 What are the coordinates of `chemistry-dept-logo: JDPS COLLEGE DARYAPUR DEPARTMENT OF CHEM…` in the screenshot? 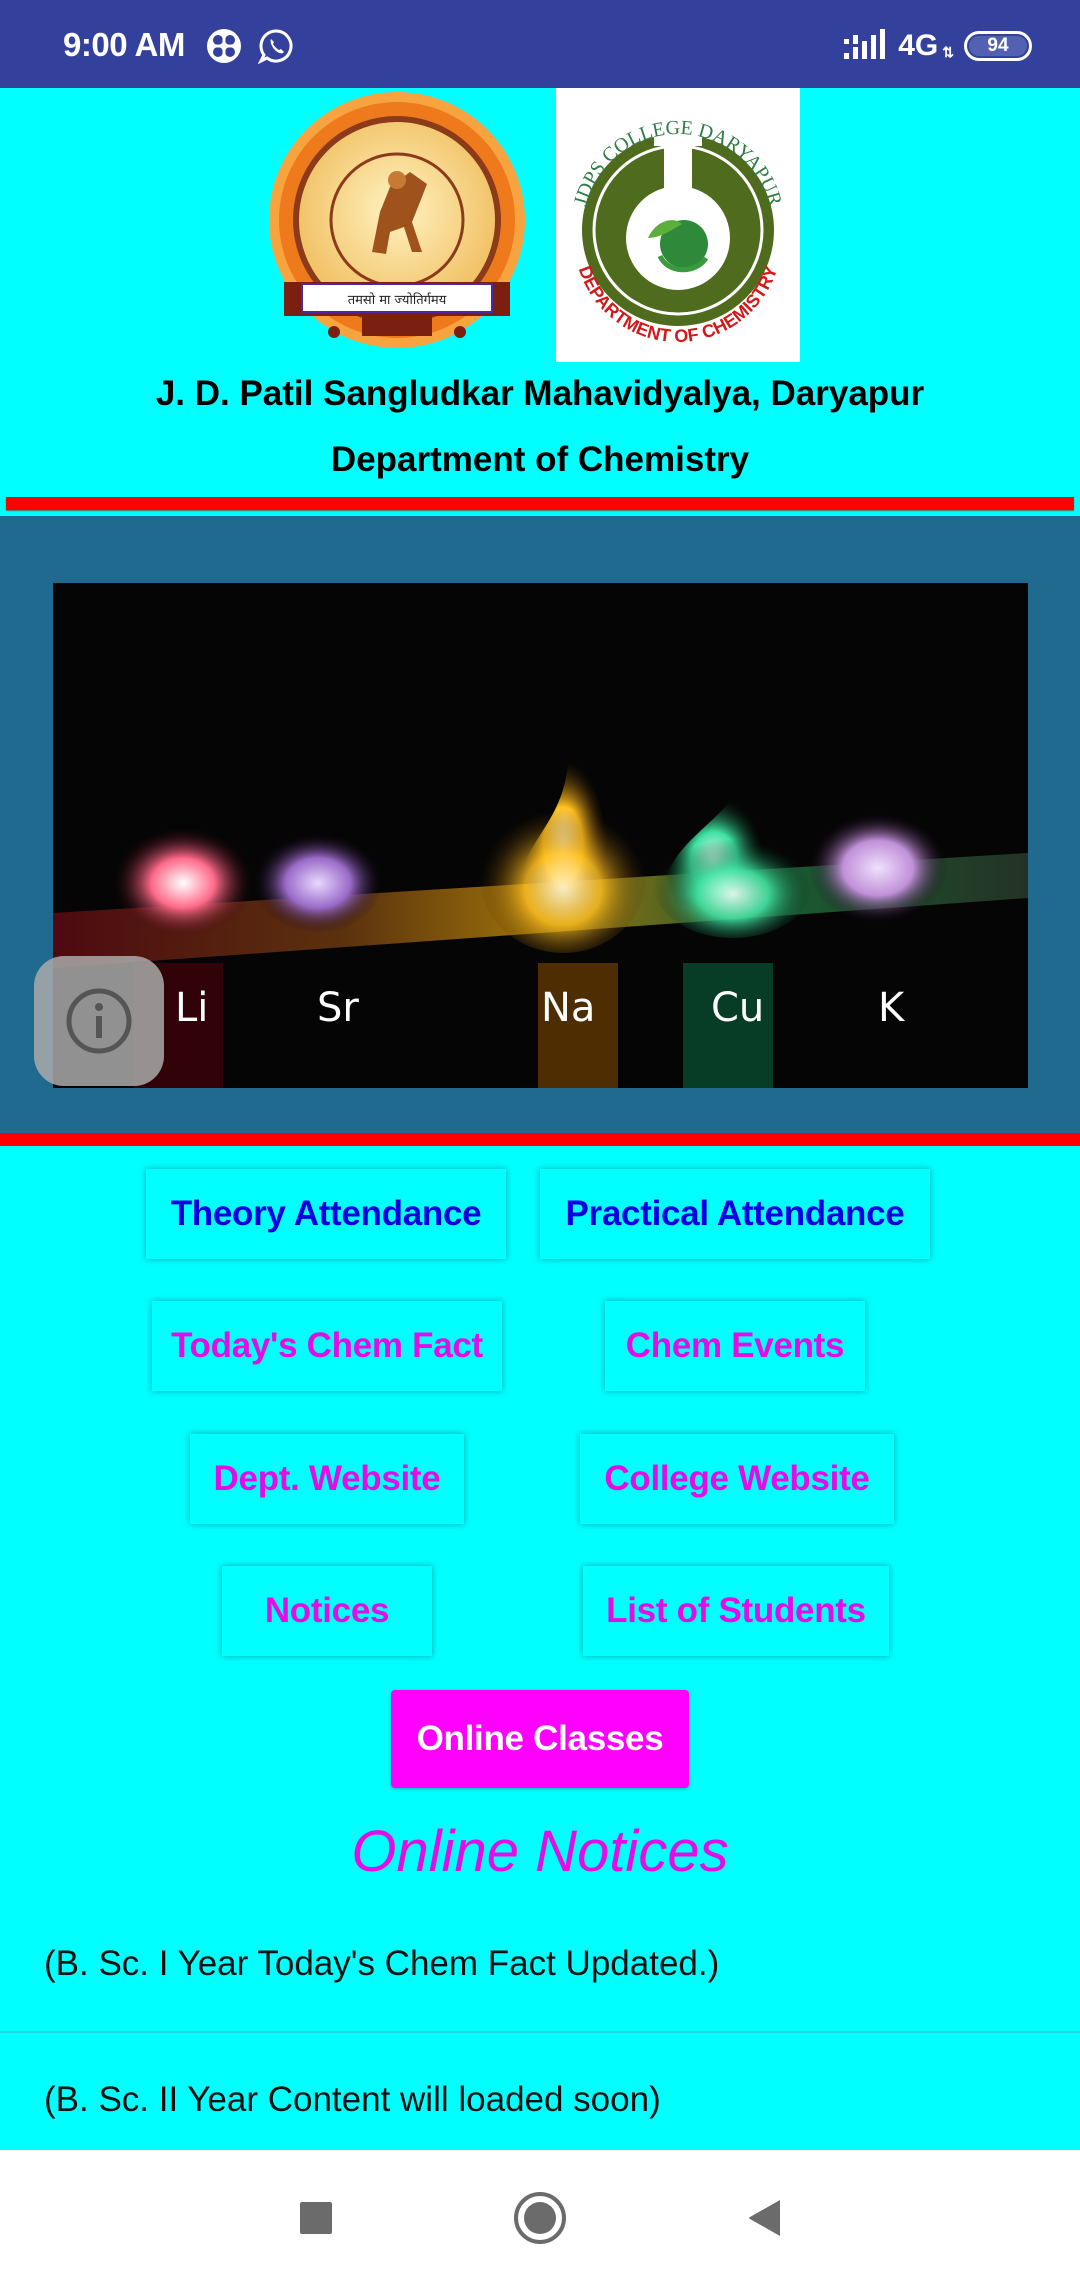 It's located at (678, 225).